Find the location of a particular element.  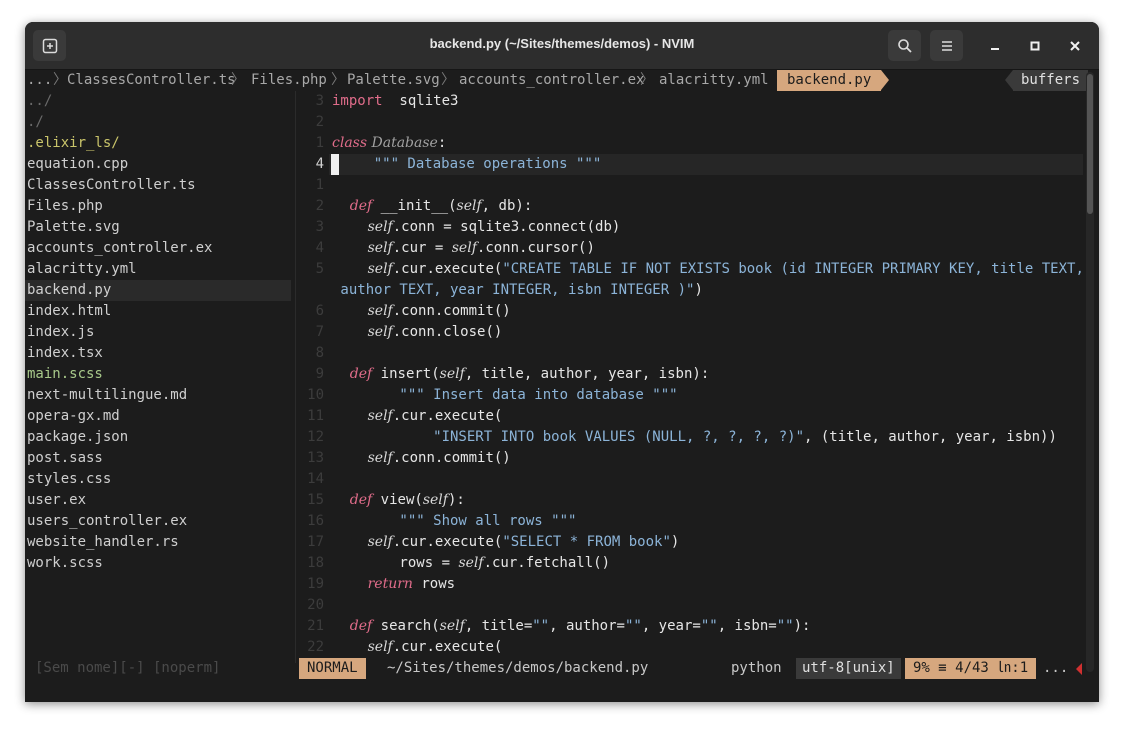

code-line: """ Show all rows """ is located at coordinates (454, 521).